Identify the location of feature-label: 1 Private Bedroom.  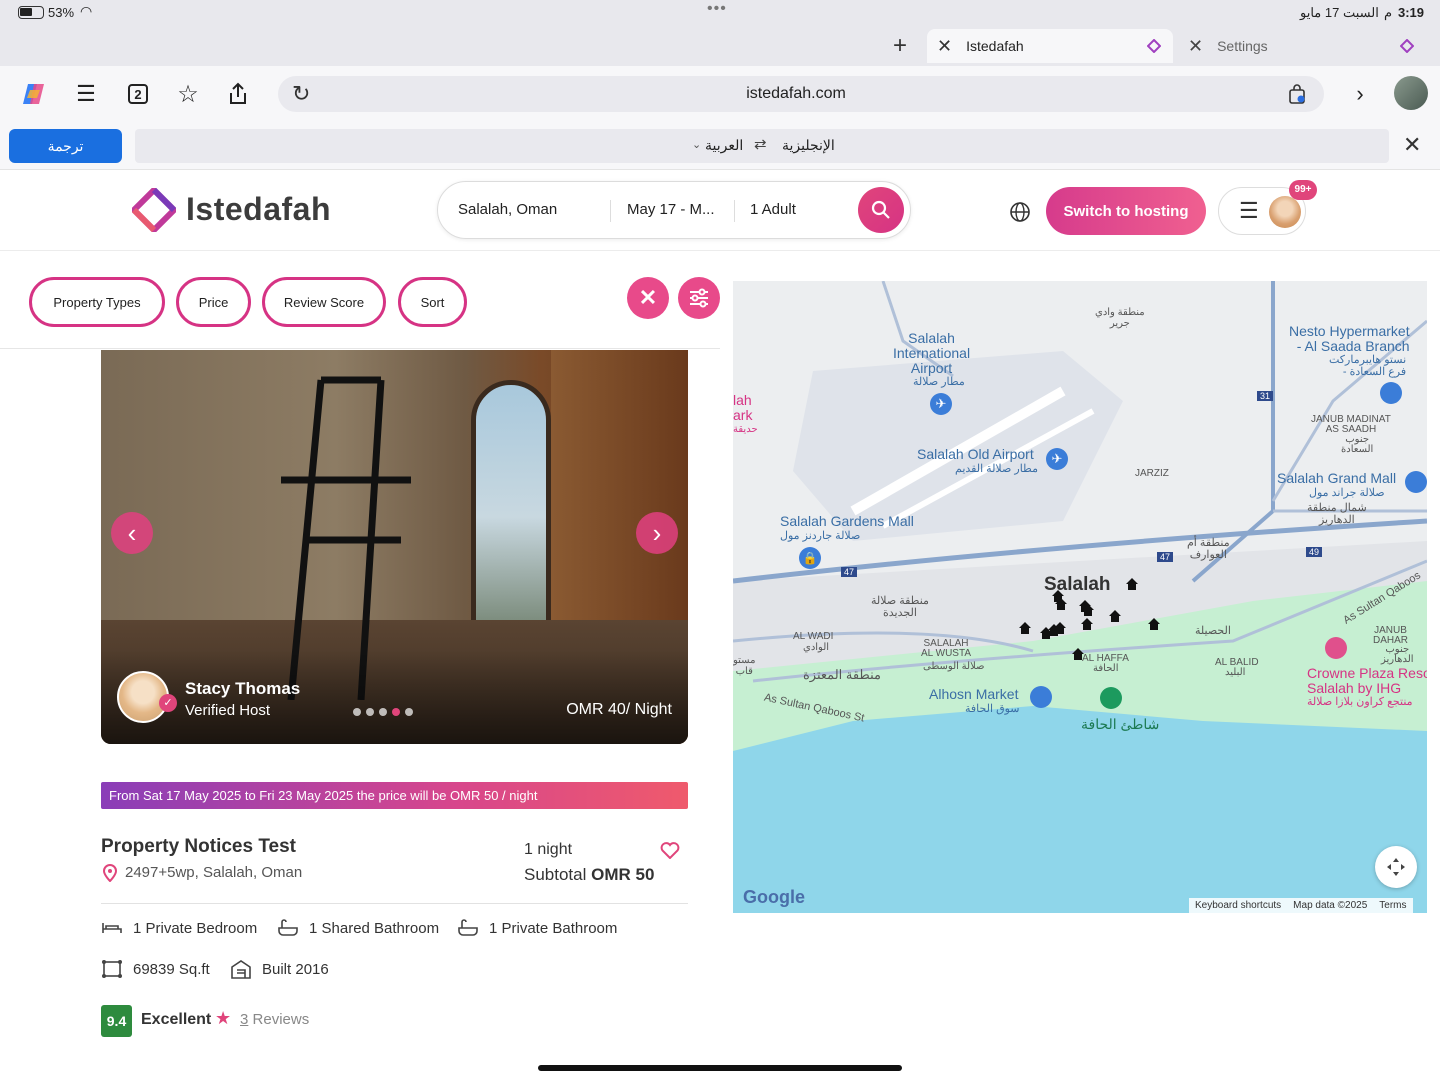
(195, 928).